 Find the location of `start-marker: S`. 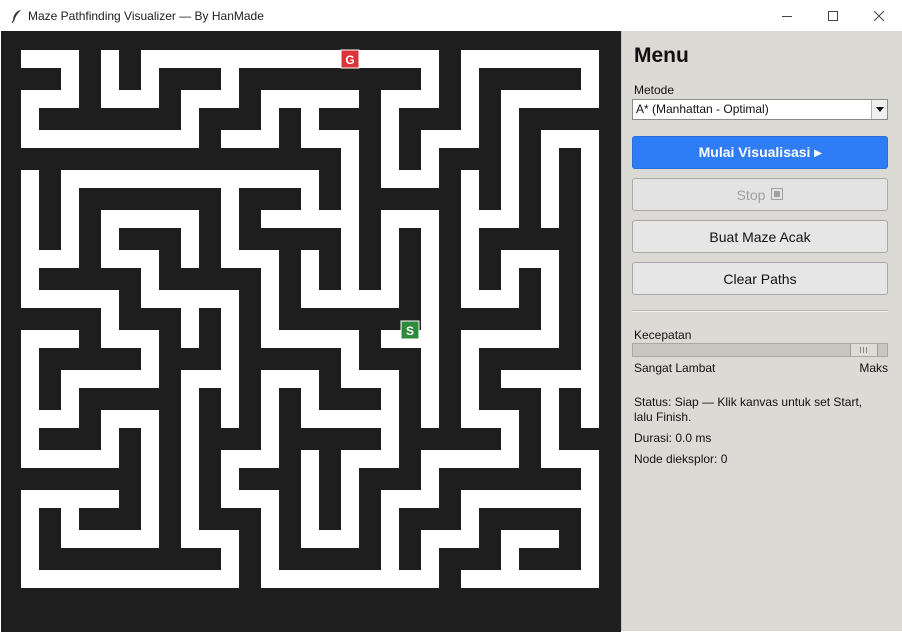

start-marker: S is located at coordinates (410, 330).